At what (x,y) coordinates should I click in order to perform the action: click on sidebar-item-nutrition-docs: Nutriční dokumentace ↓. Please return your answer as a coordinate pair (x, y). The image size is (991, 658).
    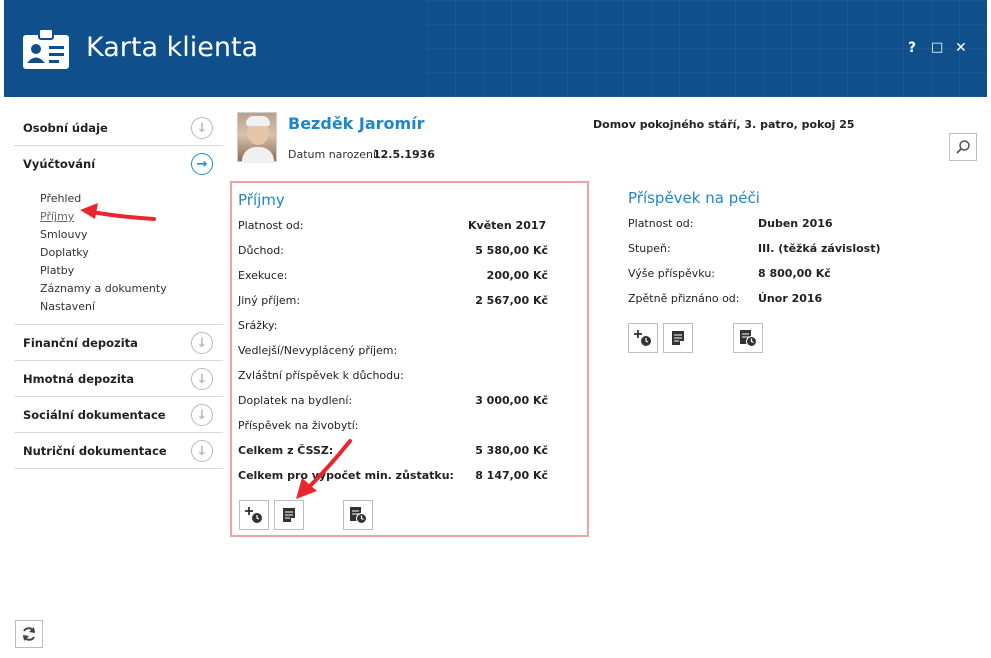
    Looking at the image, I should click on (118, 451).